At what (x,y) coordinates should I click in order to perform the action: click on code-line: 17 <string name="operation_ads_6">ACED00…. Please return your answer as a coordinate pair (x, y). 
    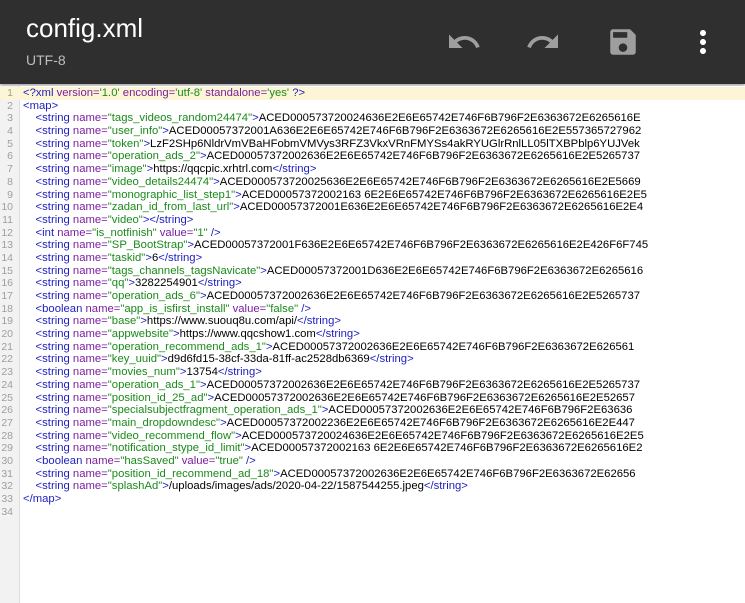
    Looking at the image, I should click on (372, 296).